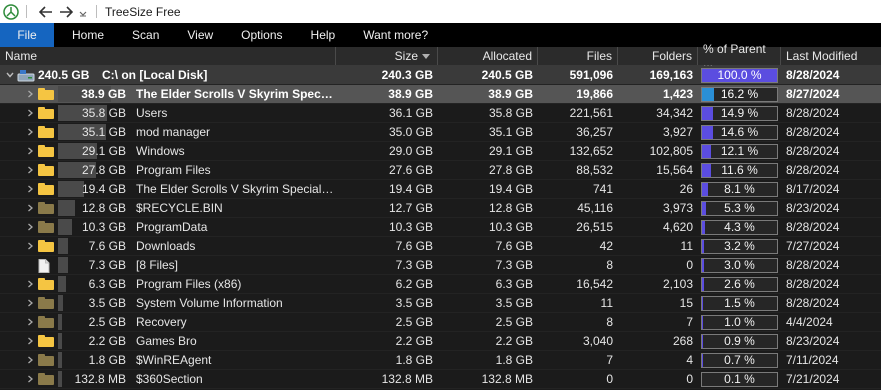  Describe the element at coordinates (739, 151) in the screenshot. I see `row-percent-label: 12.1 %` at that location.